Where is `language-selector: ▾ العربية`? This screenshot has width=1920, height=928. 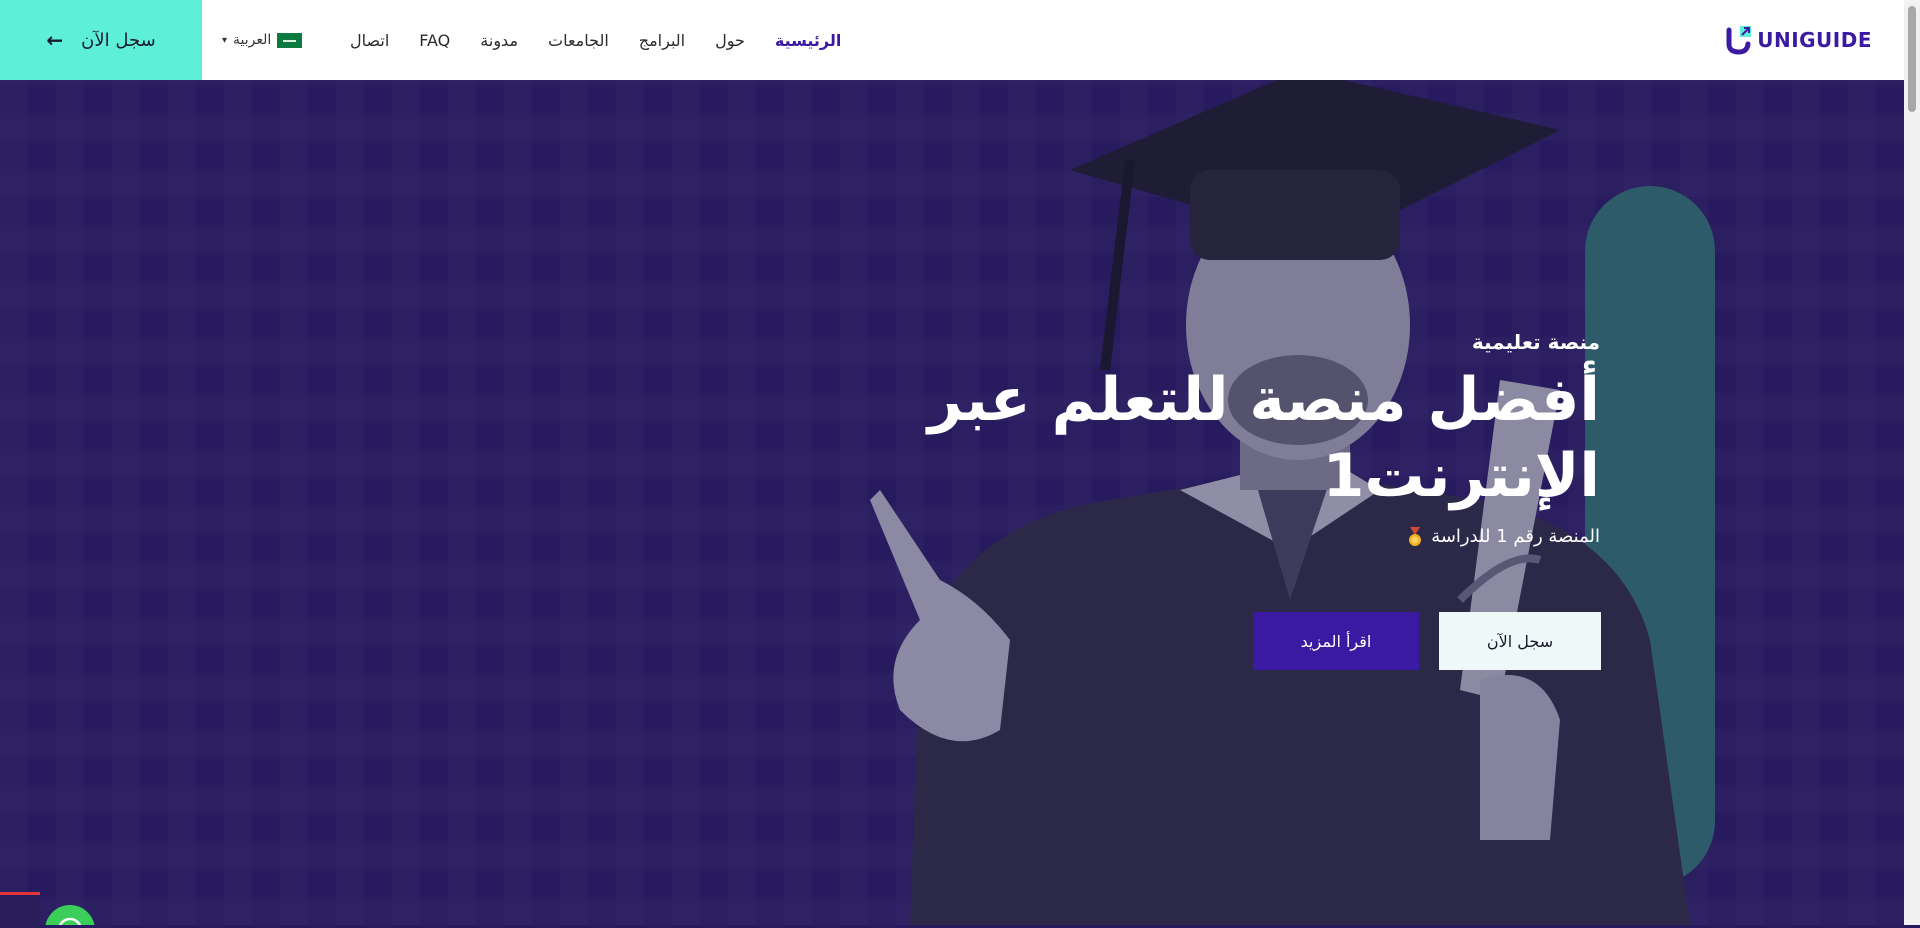
language-selector: ▾ العربية is located at coordinates (262, 40).